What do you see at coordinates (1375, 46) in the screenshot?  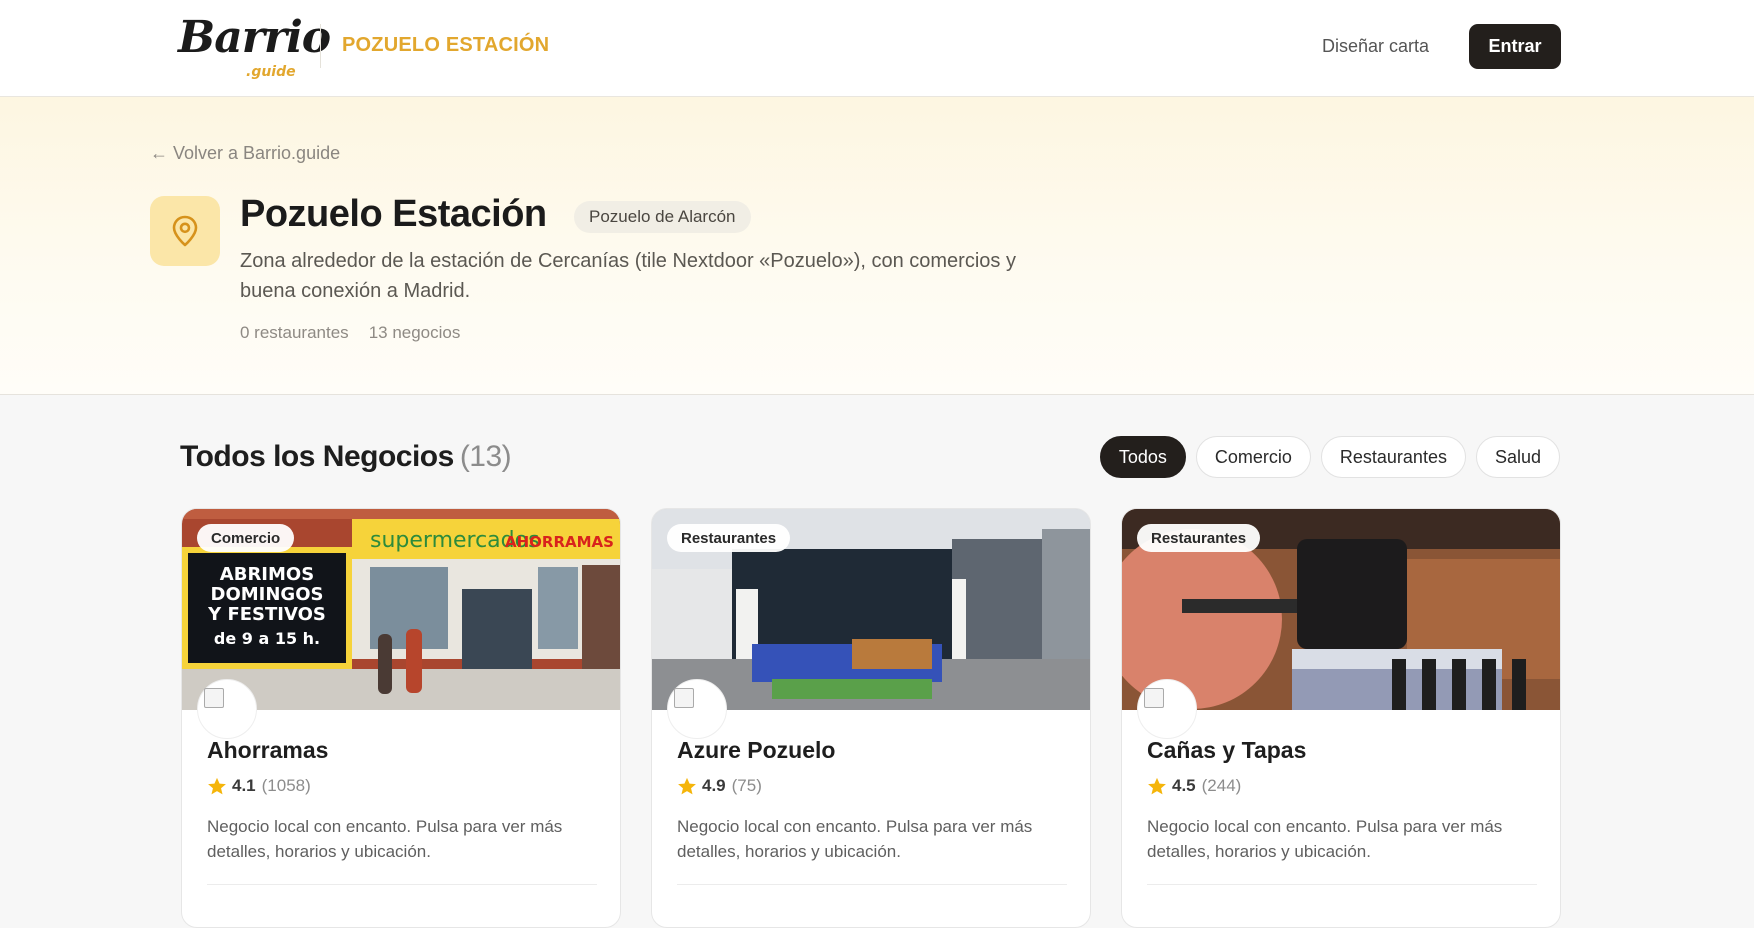 I see `design-menu-link: Diseñar carta` at bounding box center [1375, 46].